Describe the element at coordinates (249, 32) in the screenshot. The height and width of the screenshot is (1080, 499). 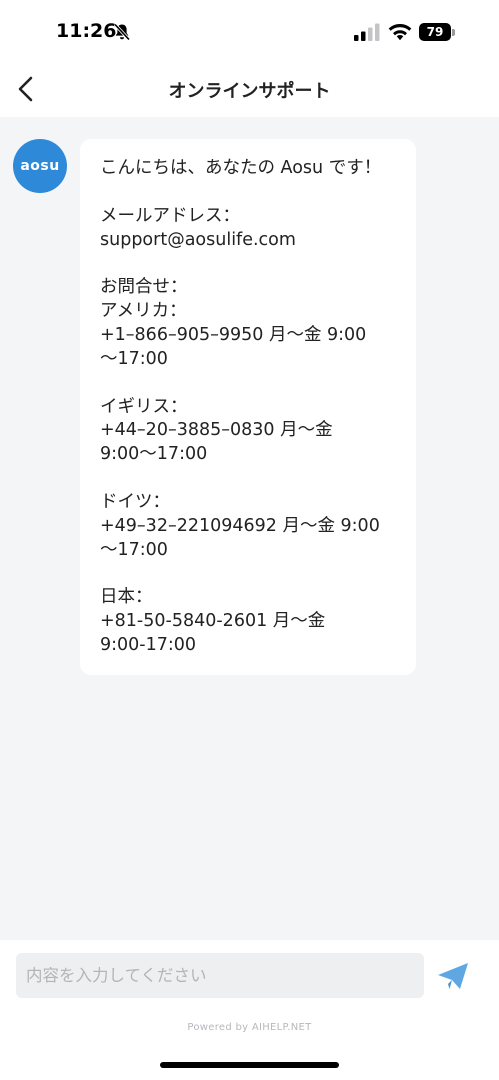
I see `status-bar: 11:26 79` at that location.